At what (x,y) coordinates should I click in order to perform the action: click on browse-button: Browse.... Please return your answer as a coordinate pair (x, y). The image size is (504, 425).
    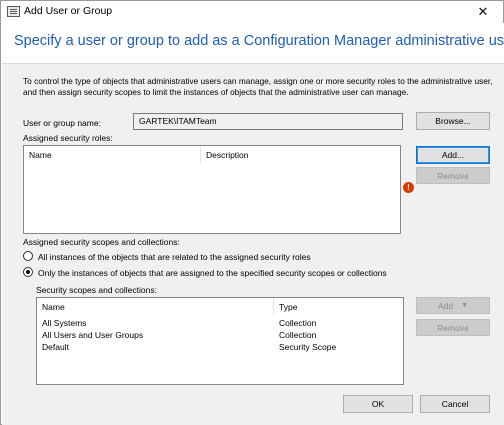
    Looking at the image, I should click on (453, 121).